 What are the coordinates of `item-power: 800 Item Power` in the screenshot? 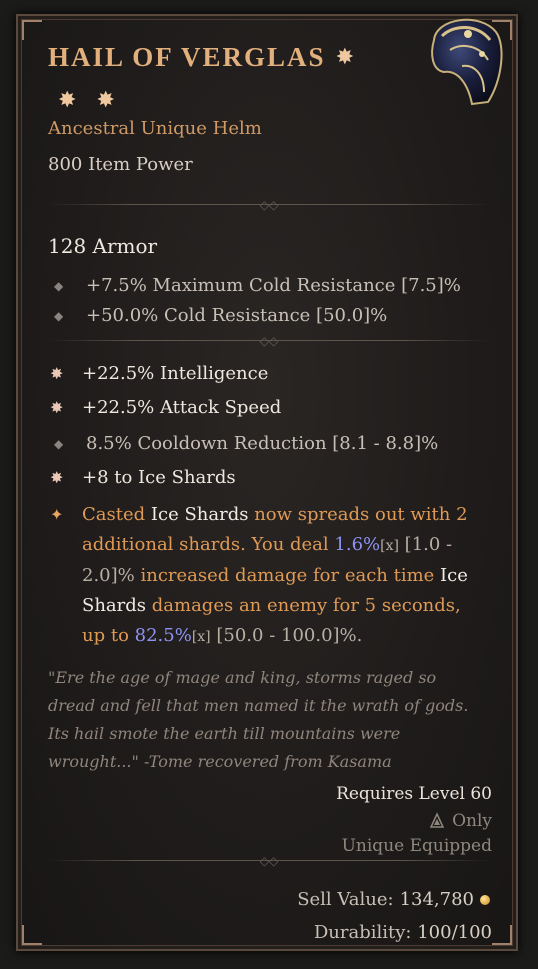 It's located at (120, 164).